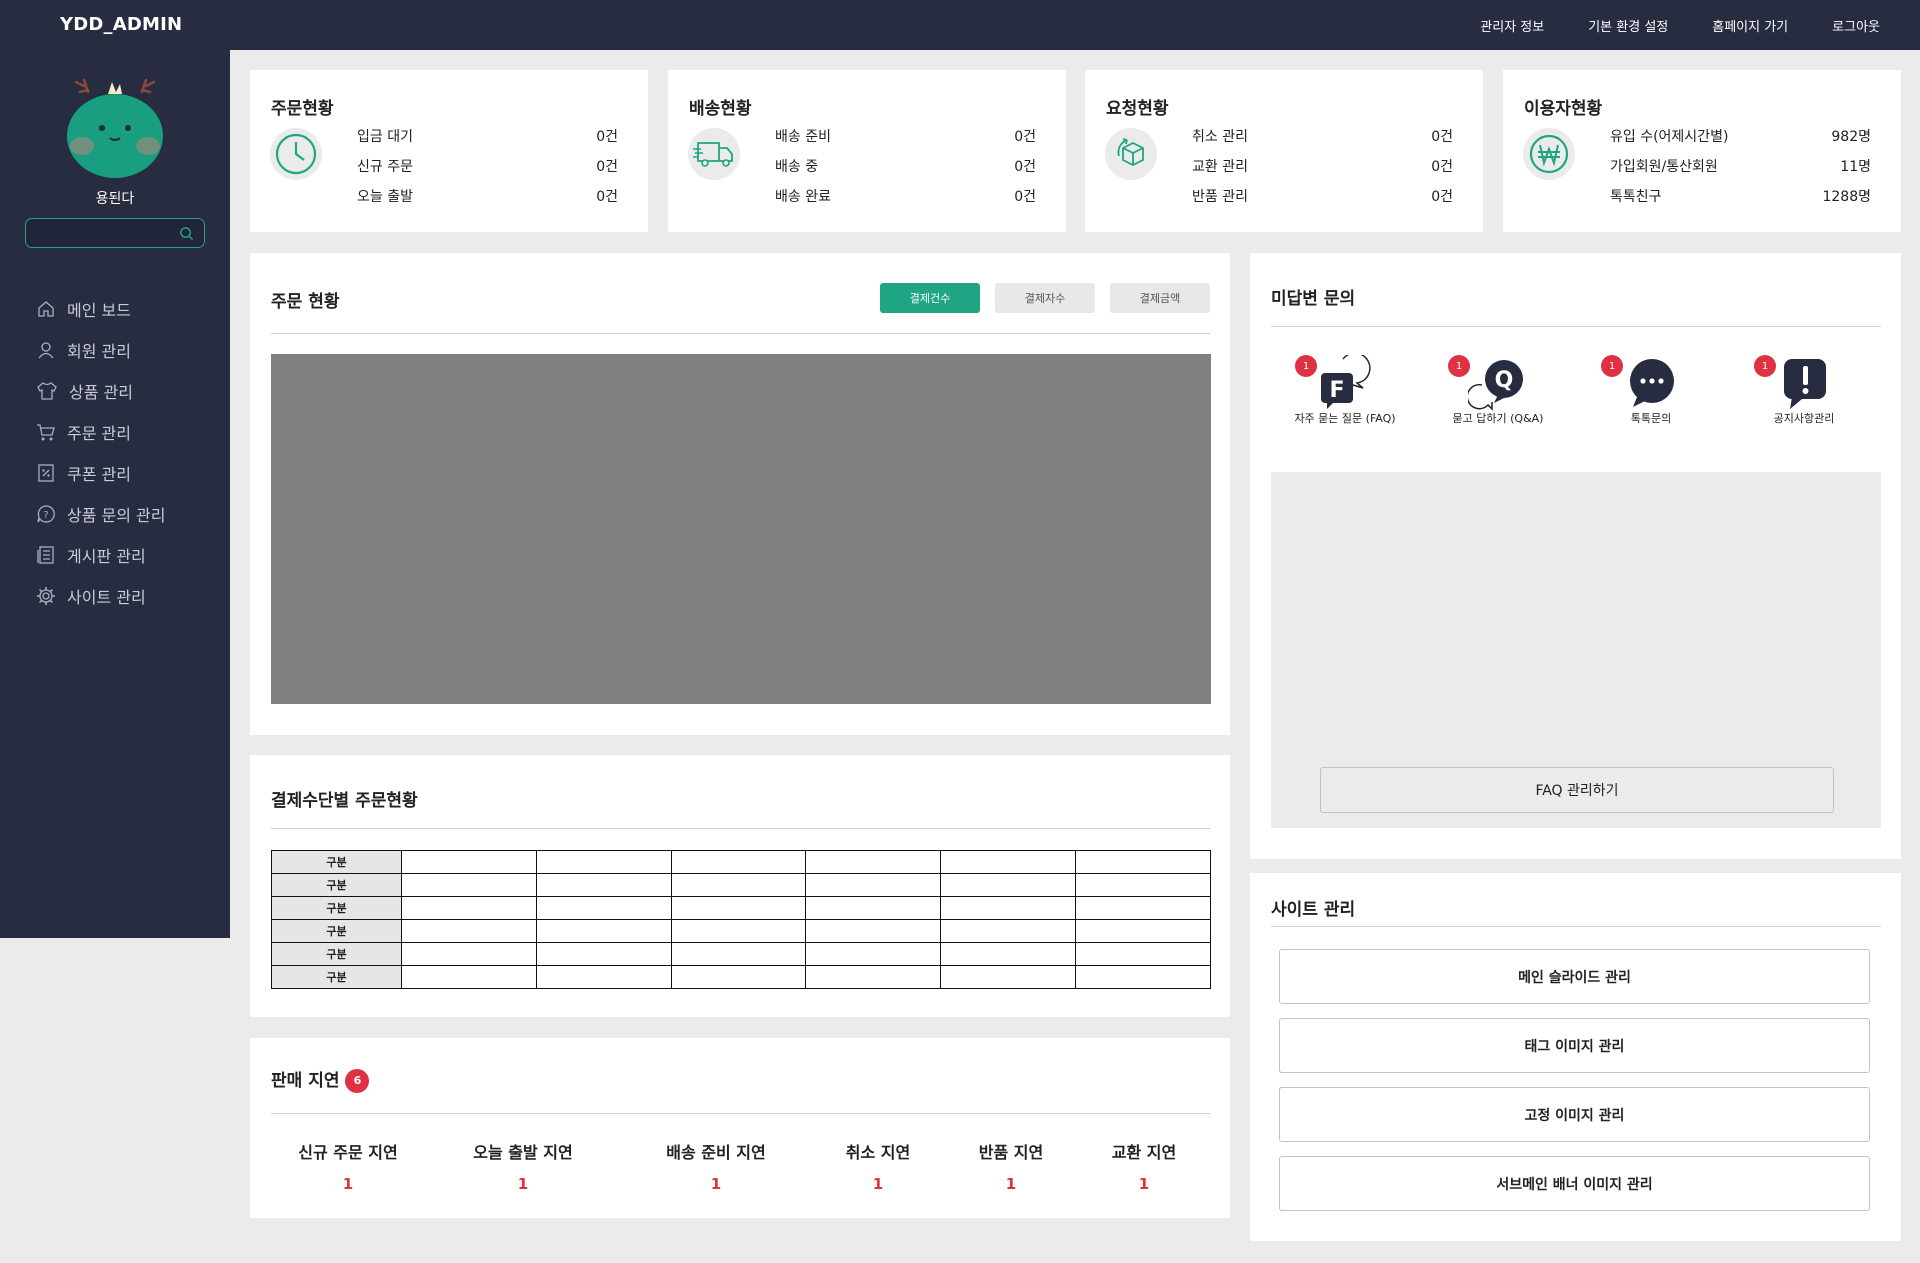  What do you see at coordinates (302, 109) in the screenshot?
I see `stat-title: 주문현황` at bounding box center [302, 109].